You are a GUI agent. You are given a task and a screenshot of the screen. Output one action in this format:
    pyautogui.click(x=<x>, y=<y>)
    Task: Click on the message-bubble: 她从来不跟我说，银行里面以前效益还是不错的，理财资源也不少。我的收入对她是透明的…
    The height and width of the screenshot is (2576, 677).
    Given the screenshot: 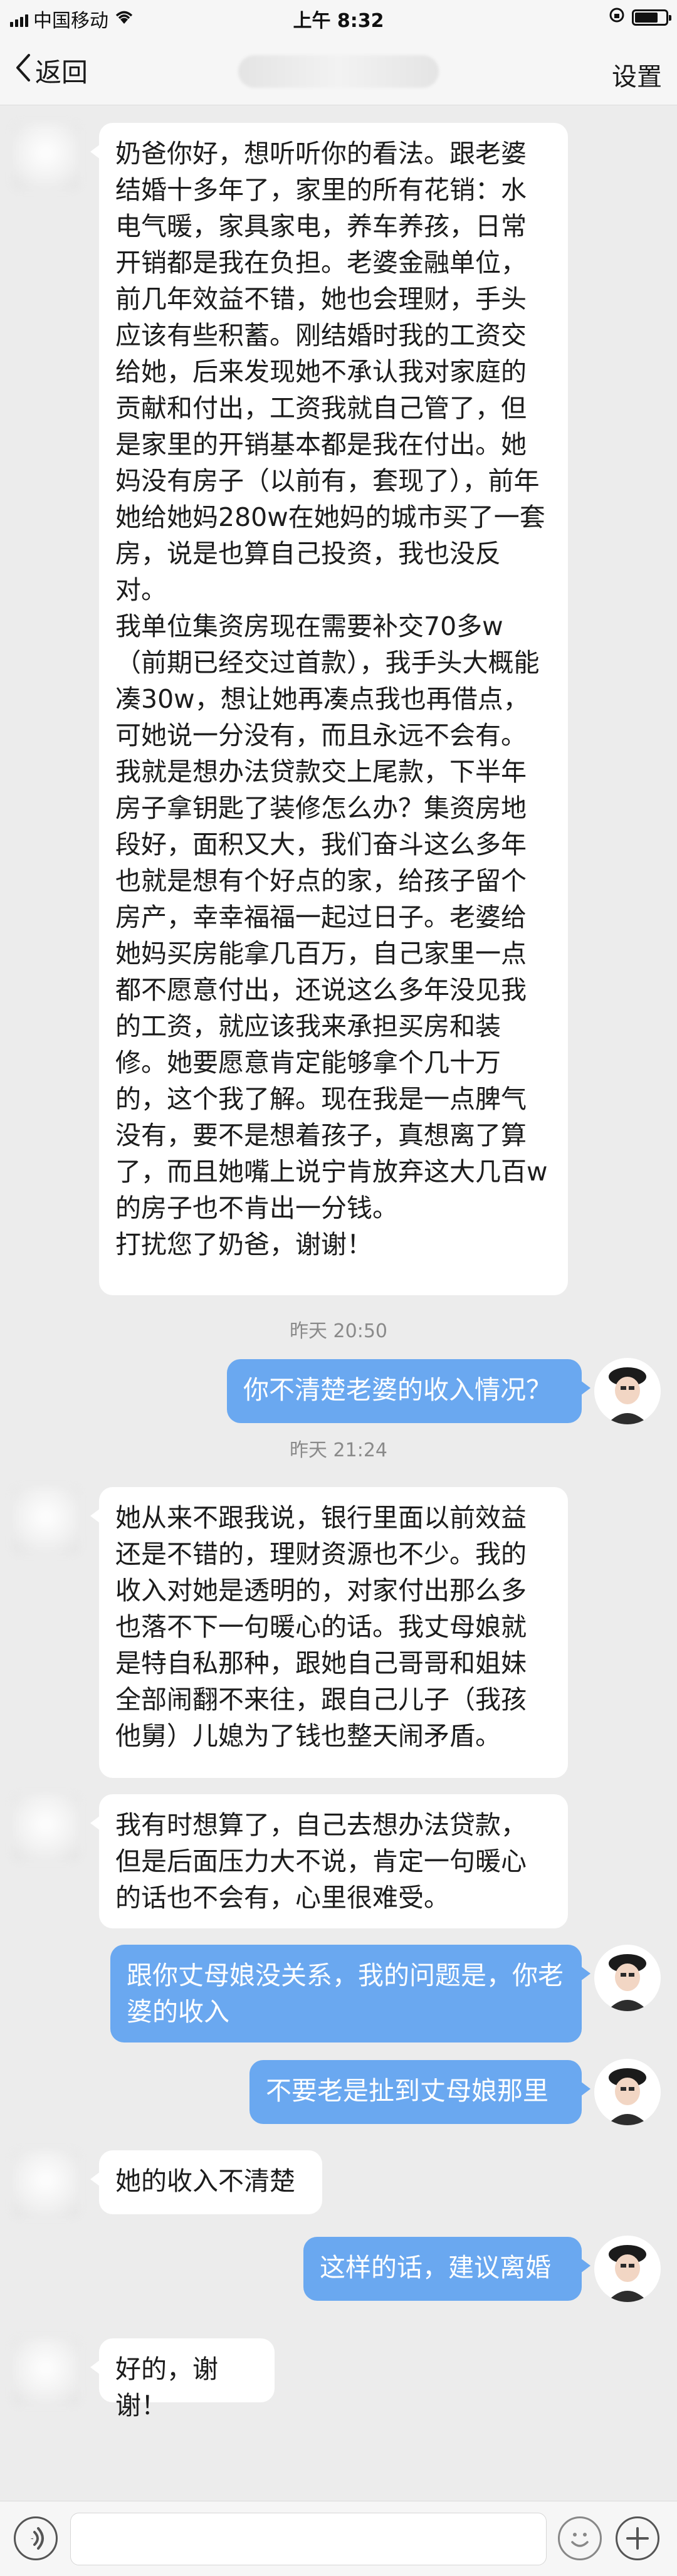 What is the action you would take?
    pyautogui.click(x=329, y=1633)
    